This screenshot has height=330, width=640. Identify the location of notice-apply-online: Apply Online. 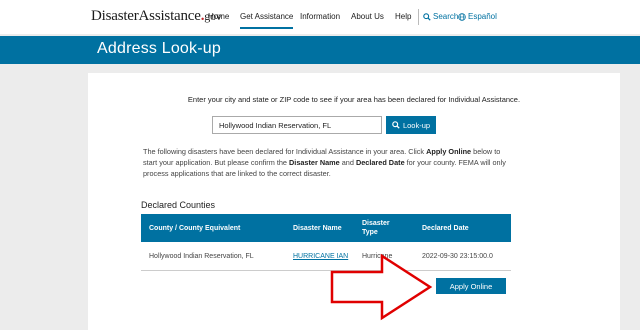
(449, 151).